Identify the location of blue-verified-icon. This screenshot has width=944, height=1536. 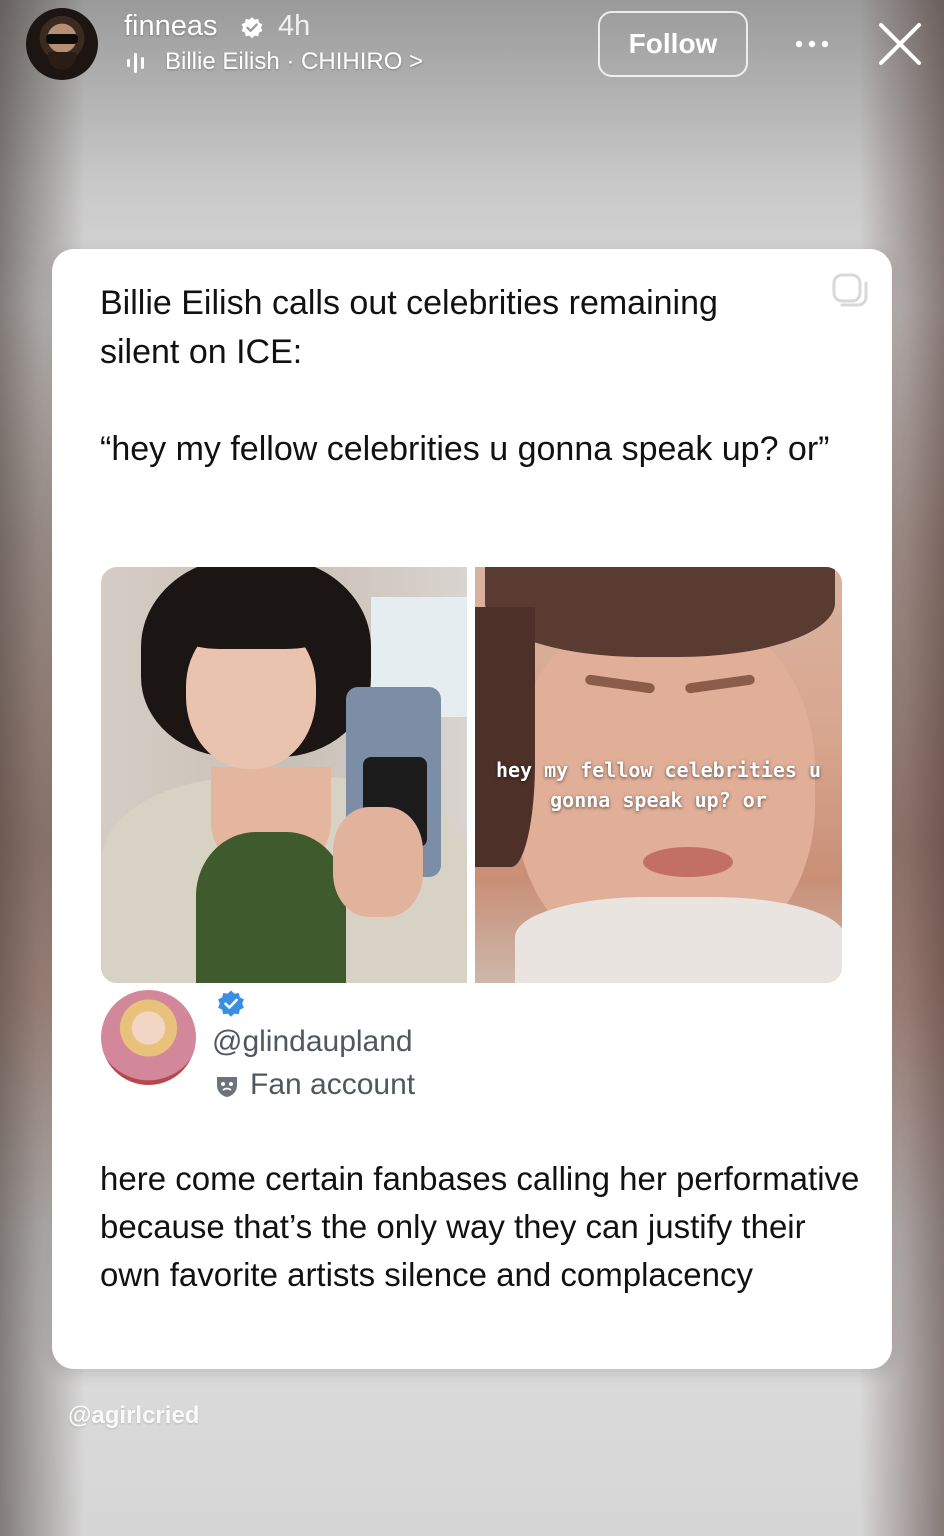
(231, 1003).